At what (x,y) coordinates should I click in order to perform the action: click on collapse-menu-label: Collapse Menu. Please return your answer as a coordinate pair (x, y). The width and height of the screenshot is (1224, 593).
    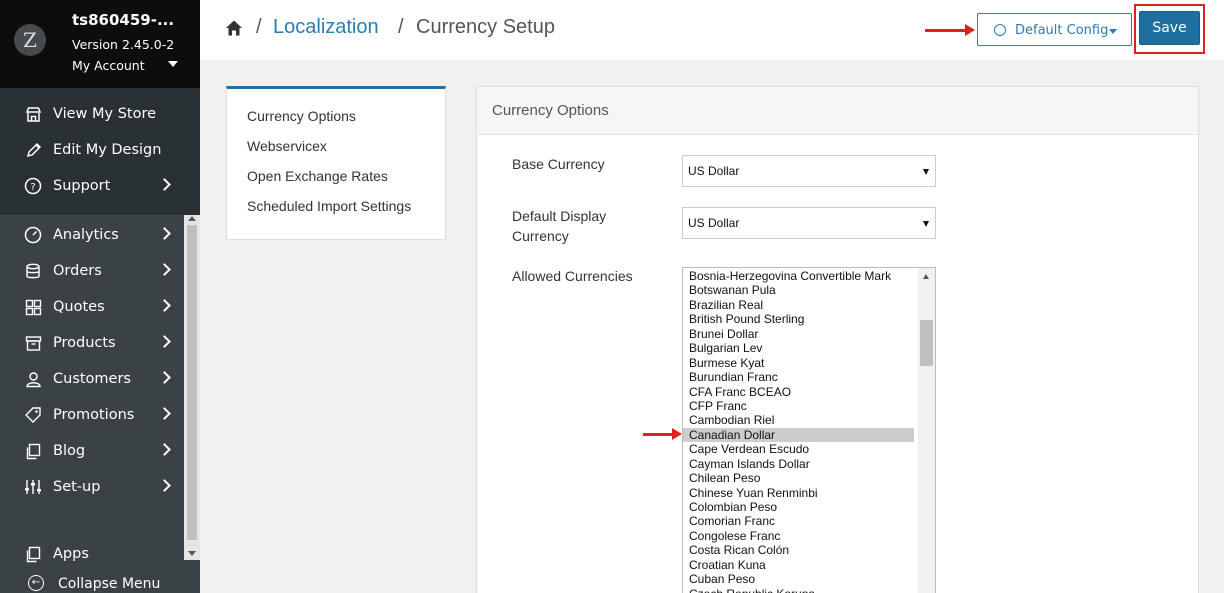
    Looking at the image, I should click on (109, 584).